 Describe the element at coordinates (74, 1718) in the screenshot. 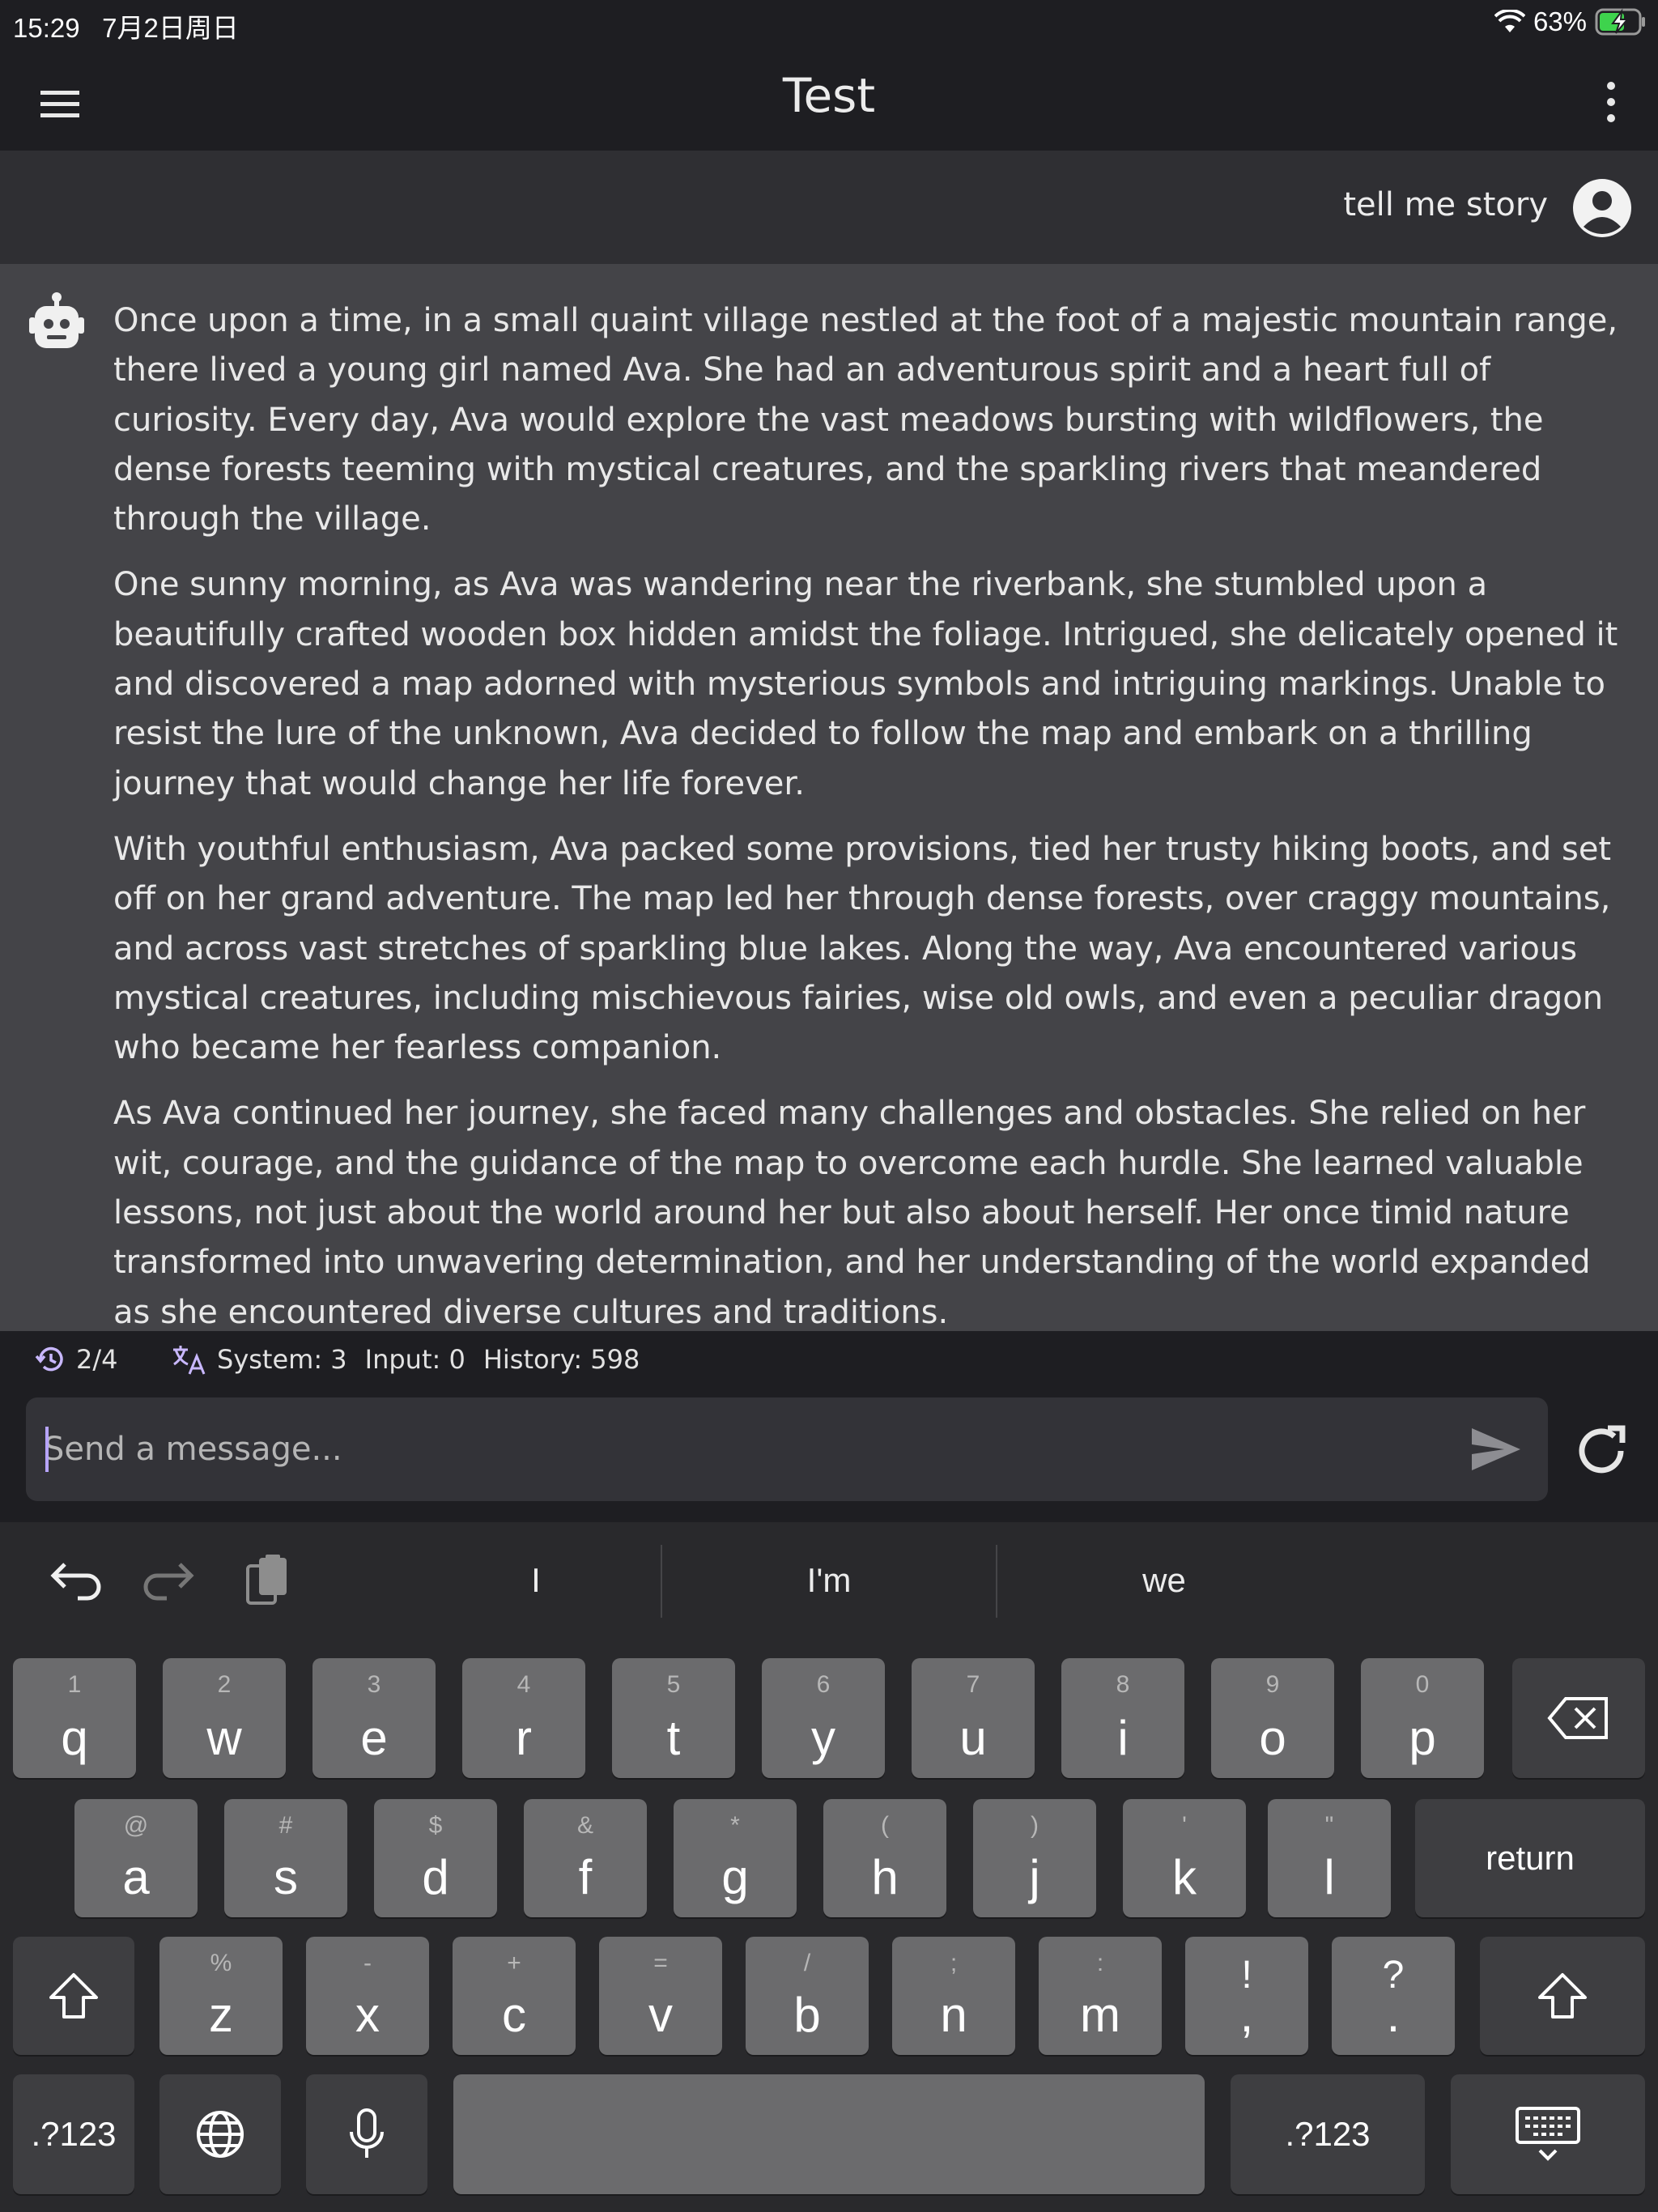

I see `key-q: 1q` at that location.